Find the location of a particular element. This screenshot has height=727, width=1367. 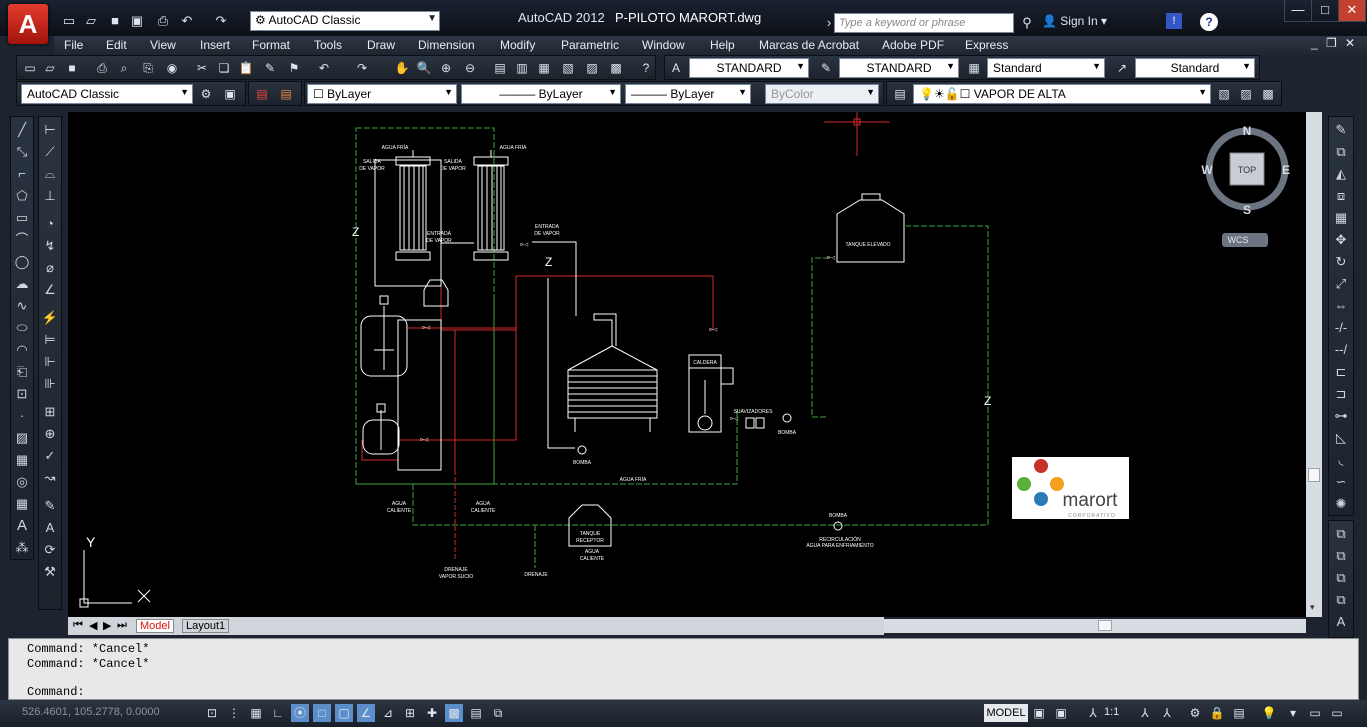

viewcube-top: TOP is located at coordinates (1247, 170).